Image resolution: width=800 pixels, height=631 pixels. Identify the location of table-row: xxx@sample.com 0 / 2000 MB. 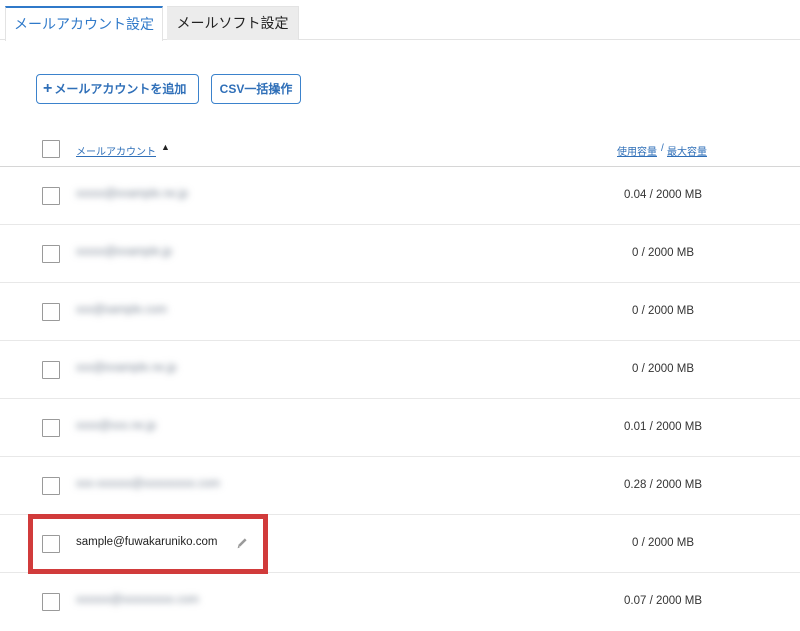
(400, 312).